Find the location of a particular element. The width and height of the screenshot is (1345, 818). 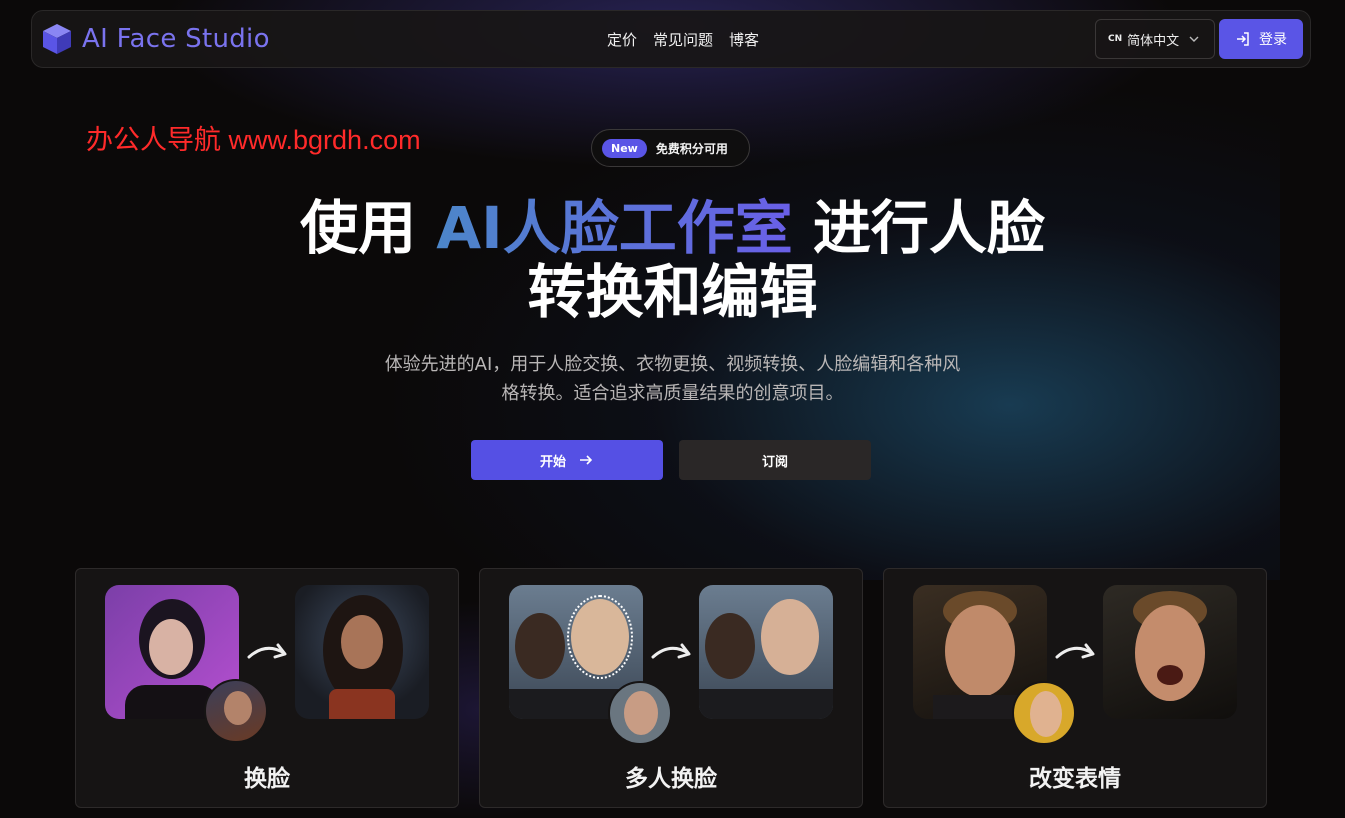

hero-title-part2: 进行人脸 is located at coordinates (918, 228).